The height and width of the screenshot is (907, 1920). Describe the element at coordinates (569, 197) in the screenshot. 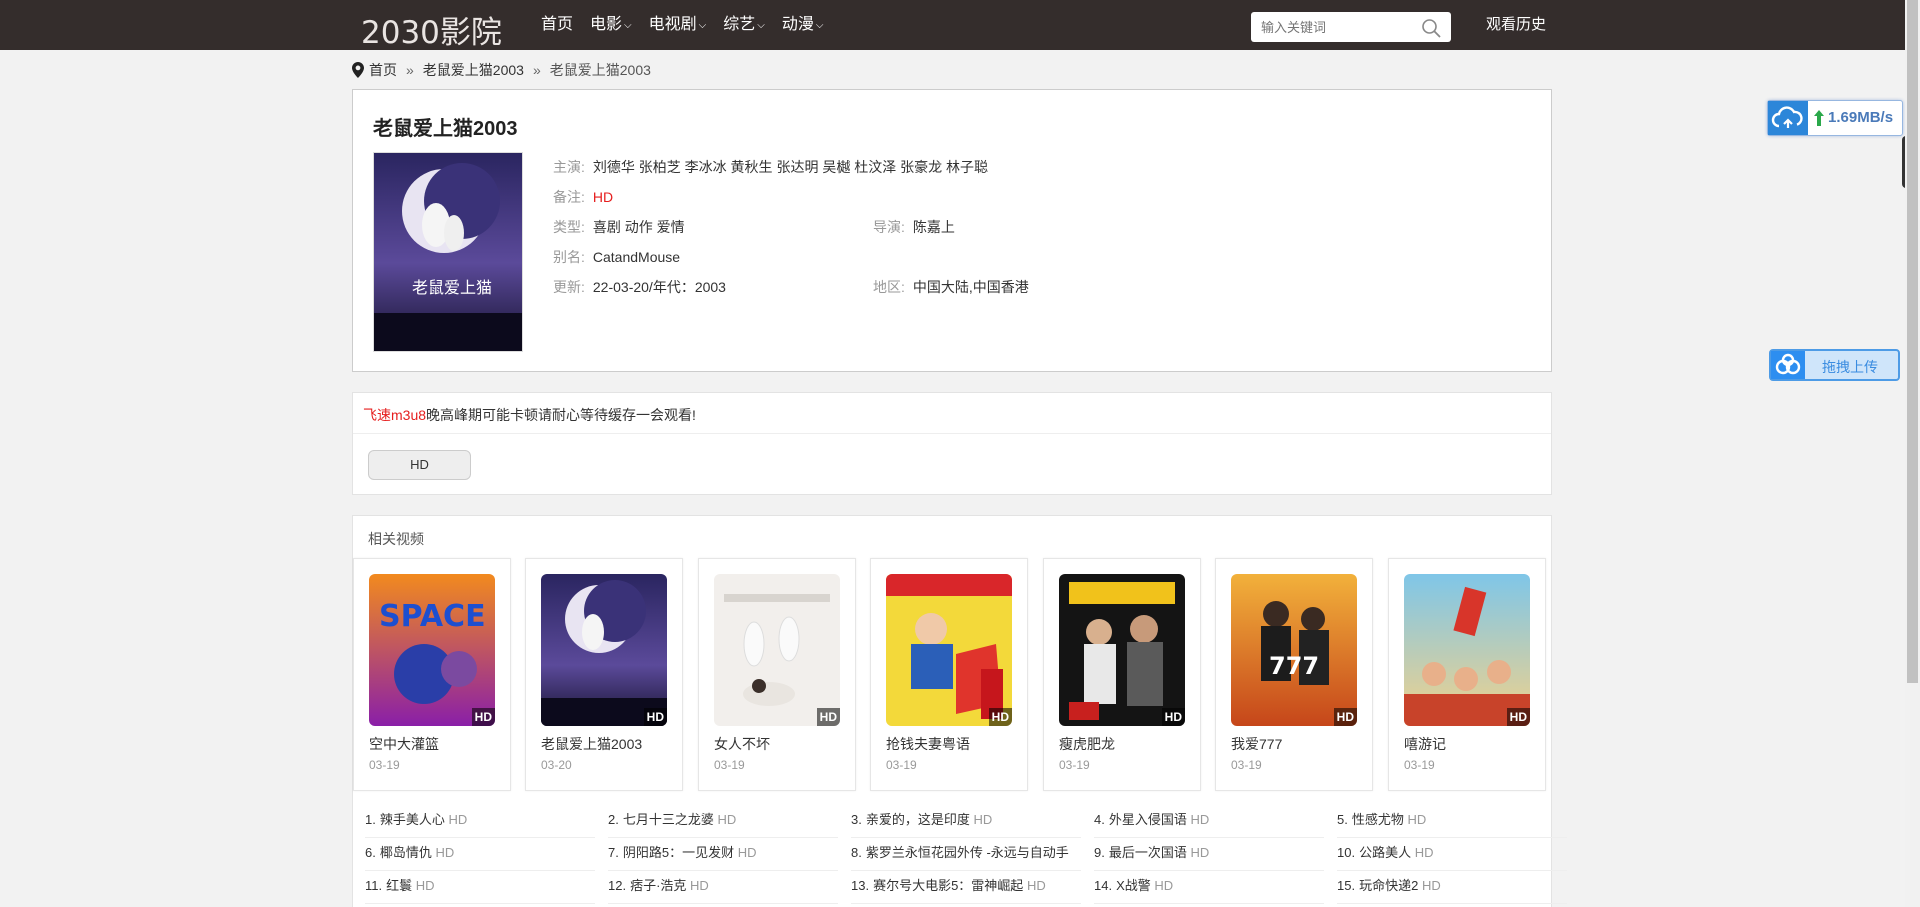

I see `remark-label: 备注:` at that location.